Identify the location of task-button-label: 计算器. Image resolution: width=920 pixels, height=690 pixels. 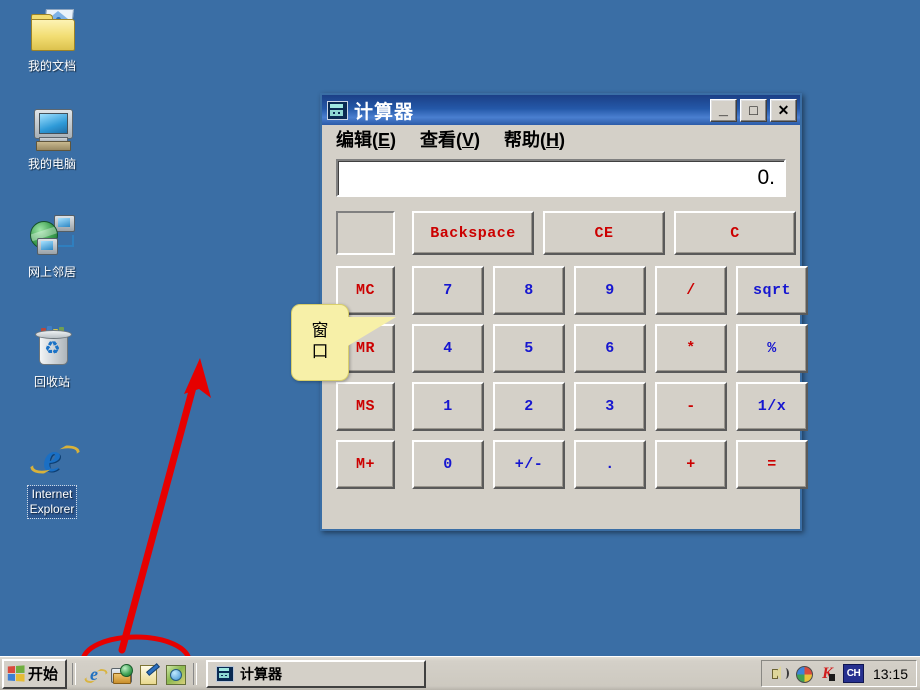
(261, 673).